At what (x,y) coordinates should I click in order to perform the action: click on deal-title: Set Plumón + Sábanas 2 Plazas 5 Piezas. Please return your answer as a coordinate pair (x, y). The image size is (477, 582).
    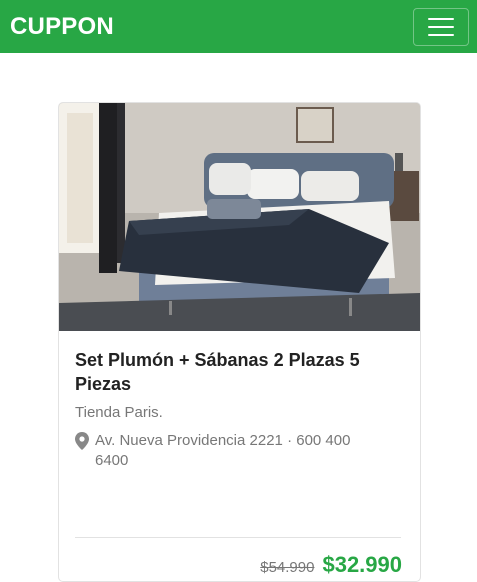
    Looking at the image, I should click on (240, 372).